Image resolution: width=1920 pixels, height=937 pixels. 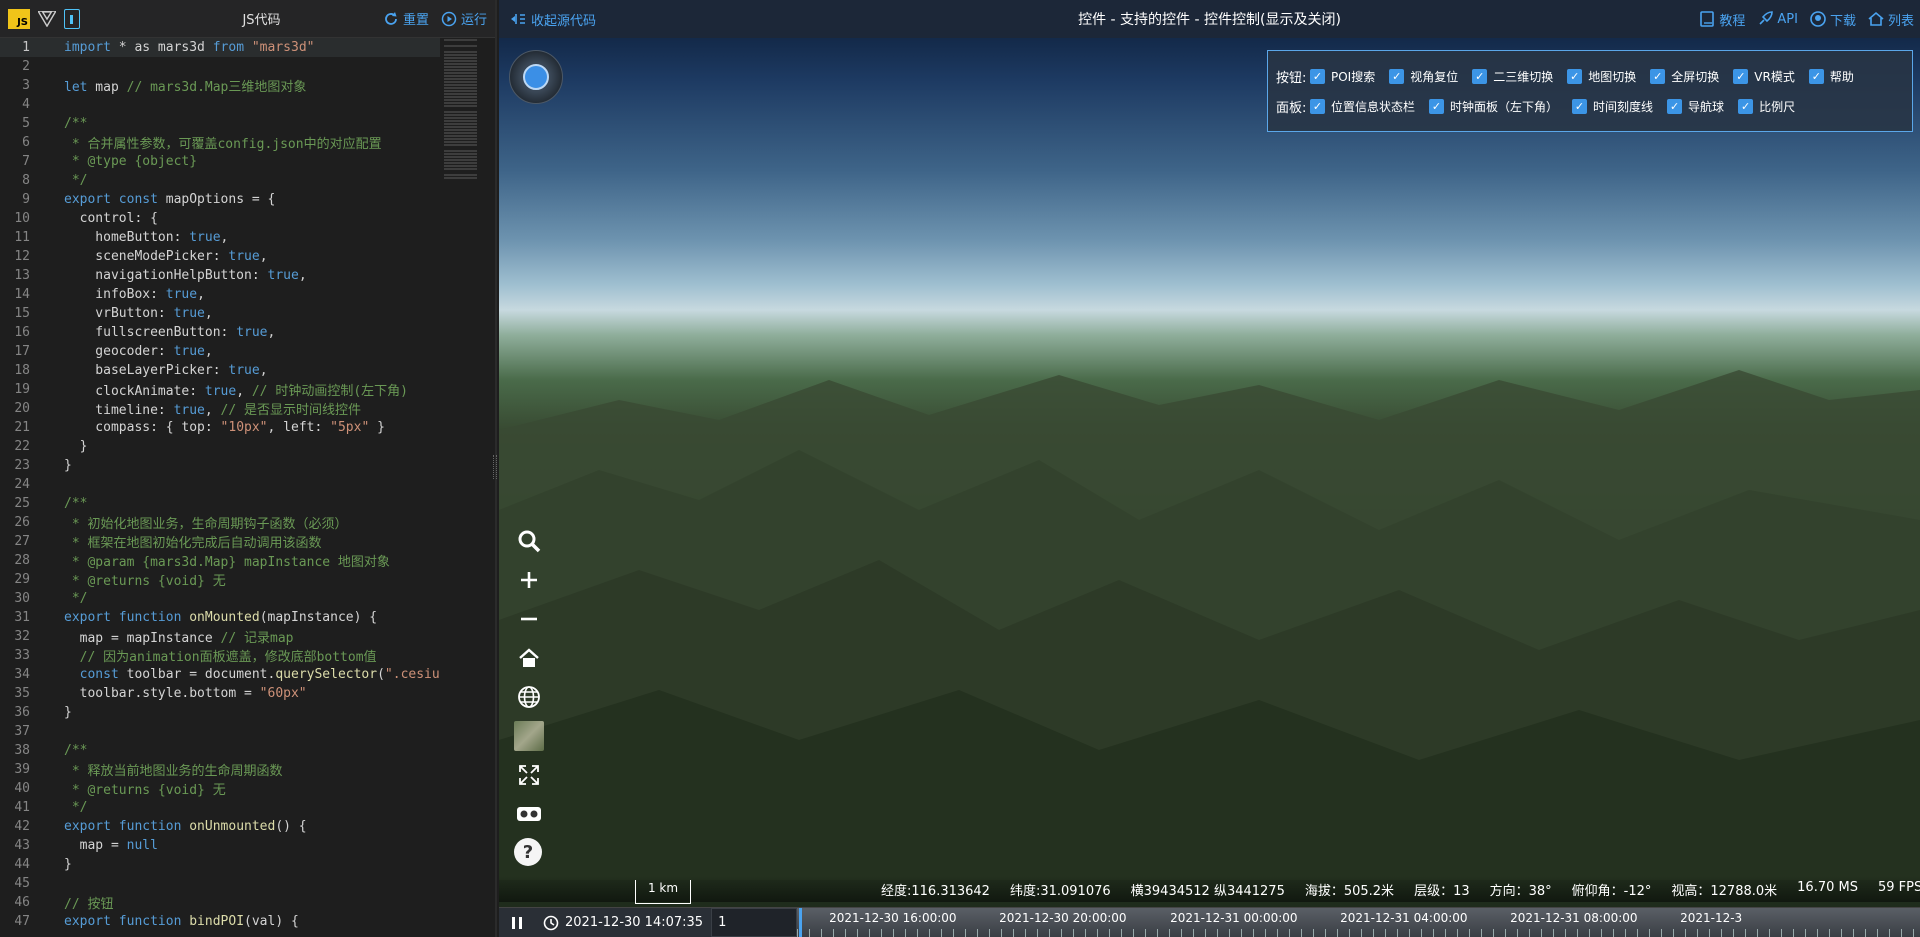 What do you see at coordinates (529, 775) in the screenshot?
I see `fullscreen-button` at bounding box center [529, 775].